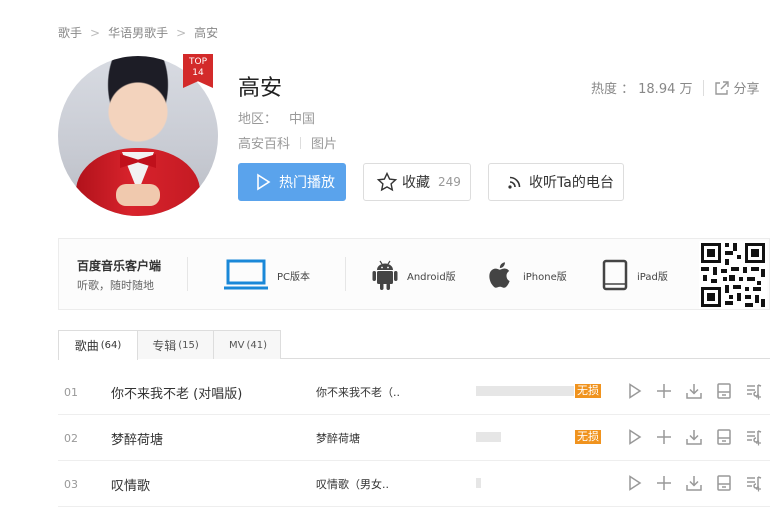 This screenshot has height=508, width=778. What do you see at coordinates (264, 142) in the screenshot?
I see `baike-link: 高安百科` at bounding box center [264, 142].